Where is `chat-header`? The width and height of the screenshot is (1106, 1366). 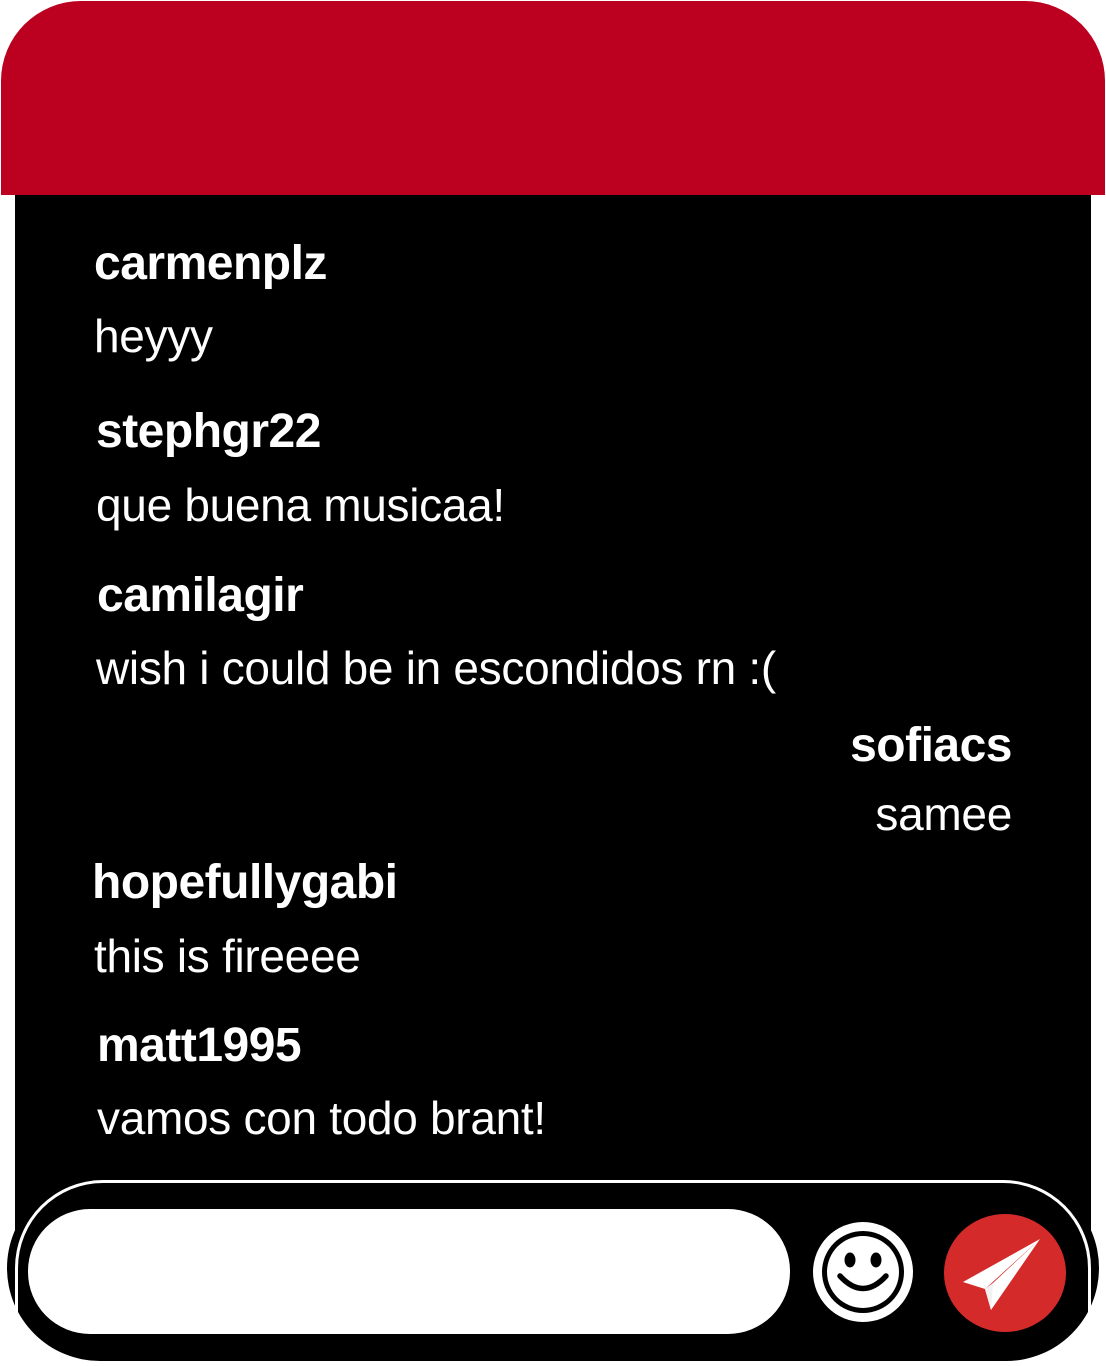 chat-header is located at coordinates (553, 98).